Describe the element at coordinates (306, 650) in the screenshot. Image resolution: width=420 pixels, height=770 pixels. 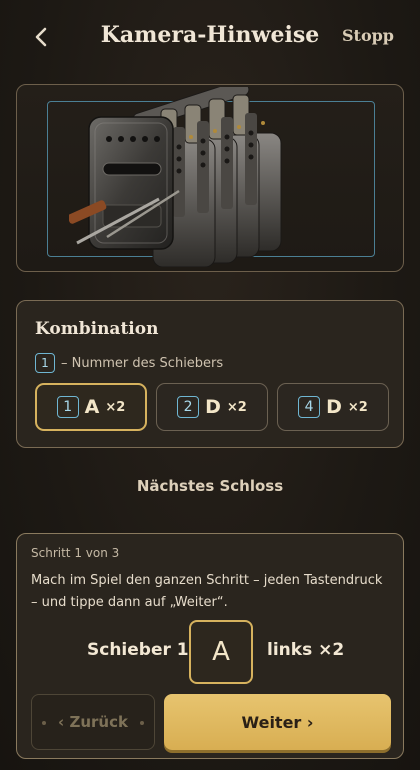
I see `direction-label: links ×2` at that location.